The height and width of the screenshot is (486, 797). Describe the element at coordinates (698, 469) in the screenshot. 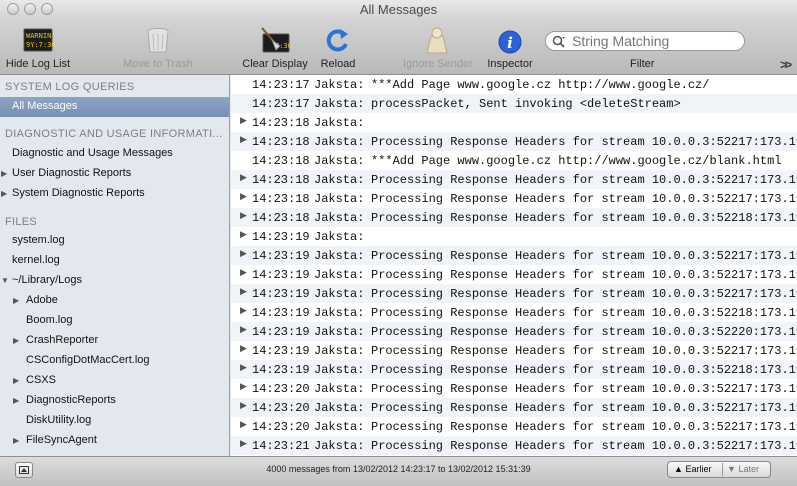

I see `earlier-label: Earlier` at that location.